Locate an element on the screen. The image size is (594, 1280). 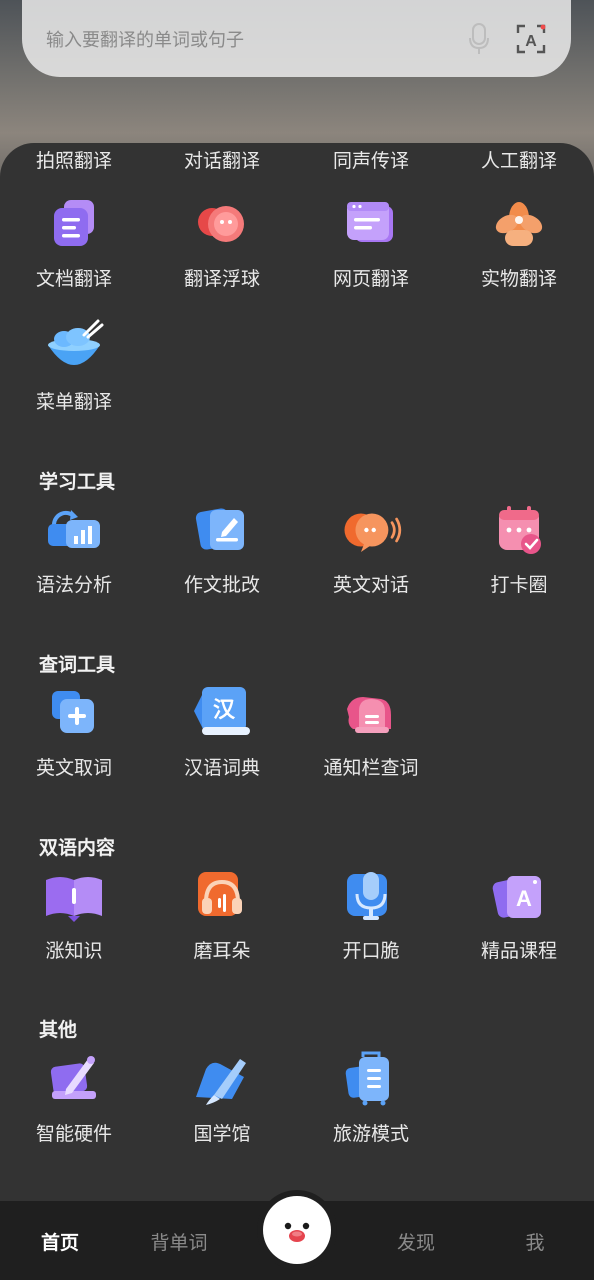
essay-correction-item: 作文批改 is located at coordinates (222, 547).